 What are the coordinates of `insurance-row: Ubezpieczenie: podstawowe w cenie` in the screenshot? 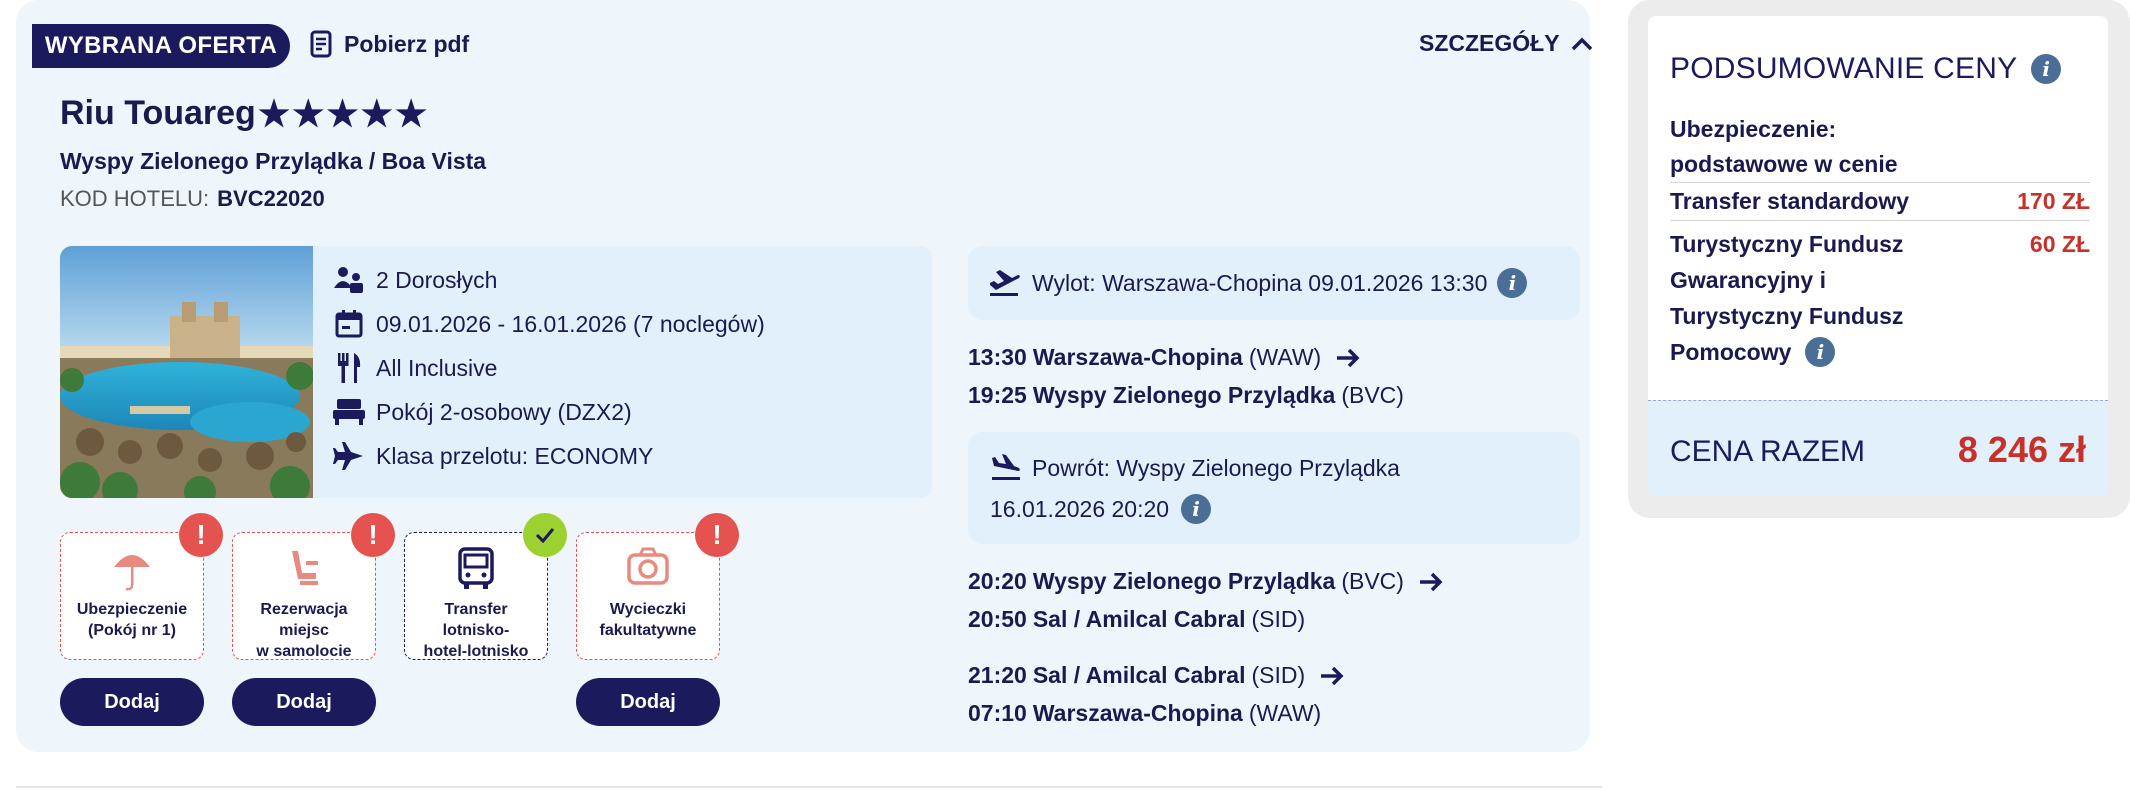 It's located at (1880, 147).